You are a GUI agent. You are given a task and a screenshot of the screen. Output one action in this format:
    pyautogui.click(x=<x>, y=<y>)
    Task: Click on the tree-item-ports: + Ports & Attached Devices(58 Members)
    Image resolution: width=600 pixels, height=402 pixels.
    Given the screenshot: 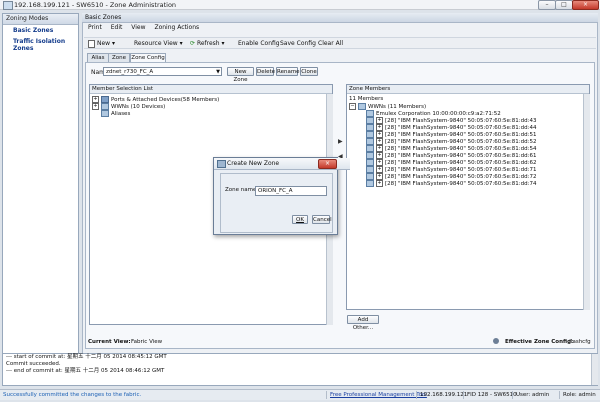 What is the action you would take?
    pyautogui.click(x=155, y=99)
    